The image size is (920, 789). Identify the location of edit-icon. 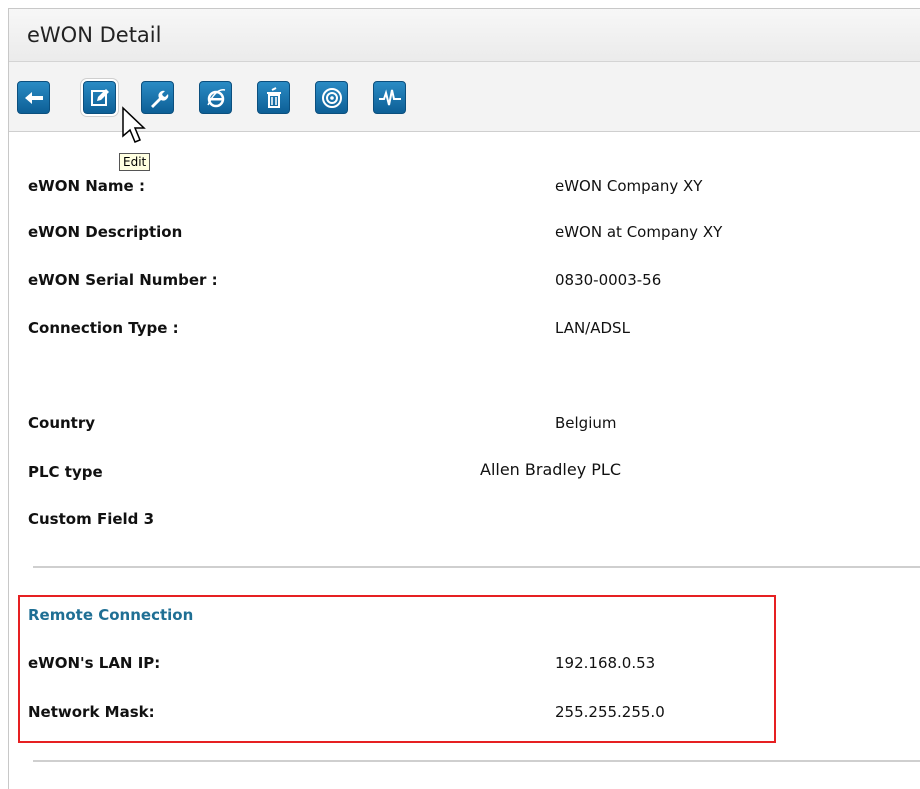
(99, 97).